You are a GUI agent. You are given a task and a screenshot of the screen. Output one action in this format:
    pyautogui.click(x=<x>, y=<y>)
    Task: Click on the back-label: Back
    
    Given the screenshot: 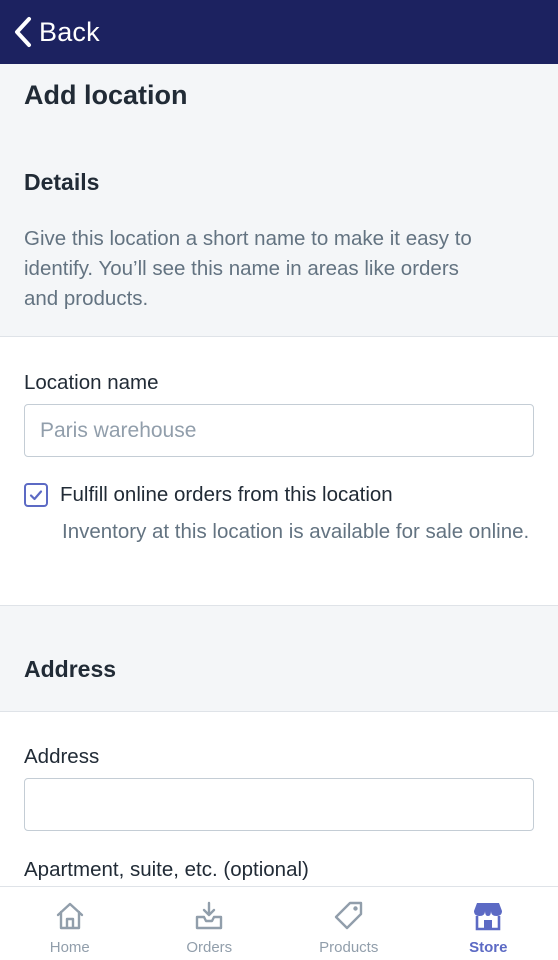 What is the action you would take?
    pyautogui.click(x=69, y=31)
    